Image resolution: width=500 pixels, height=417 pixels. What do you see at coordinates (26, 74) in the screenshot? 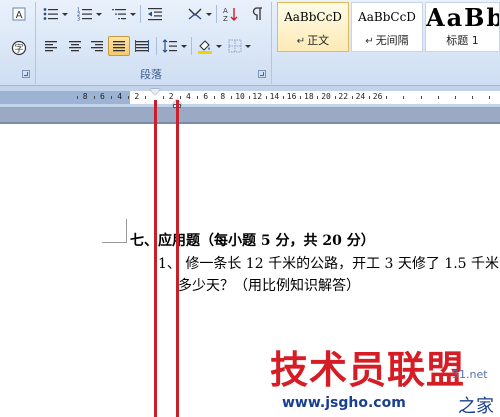
I see `font-group-launcher` at bounding box center [26, 74].